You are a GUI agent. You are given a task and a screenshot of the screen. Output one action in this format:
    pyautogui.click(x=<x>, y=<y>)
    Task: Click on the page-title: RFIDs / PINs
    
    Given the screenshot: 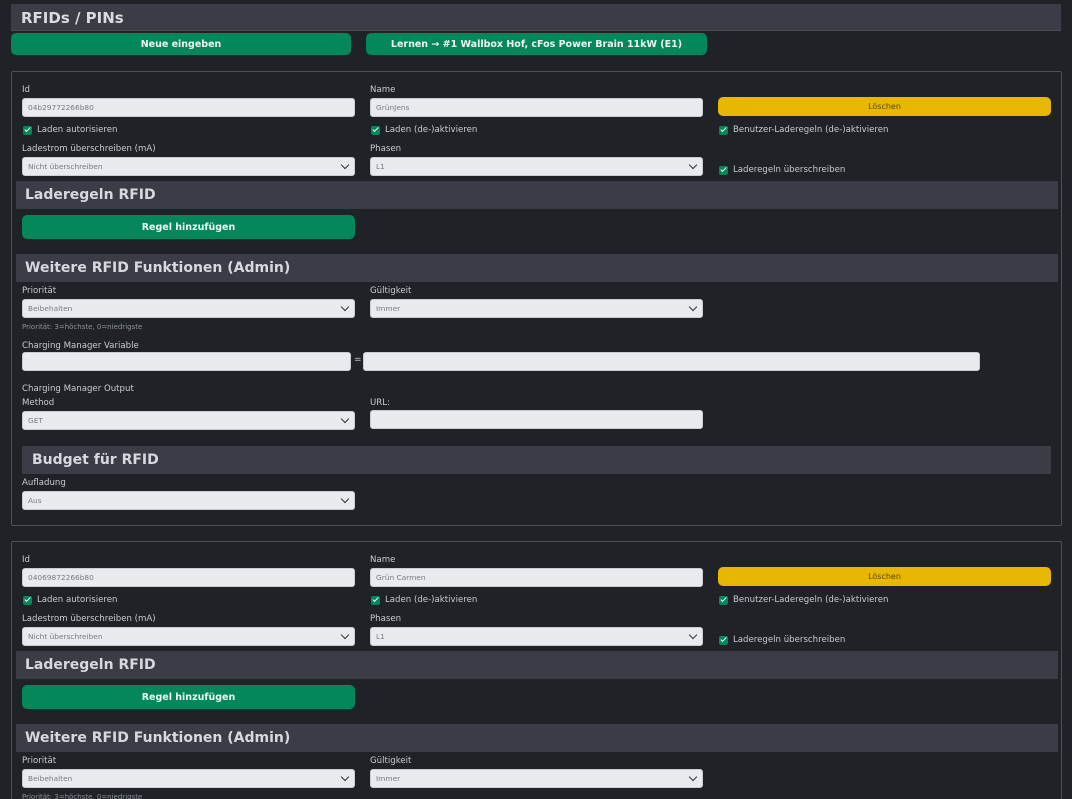 What is the action you would take?
    pyautogui.click(x=72, y=18)
    